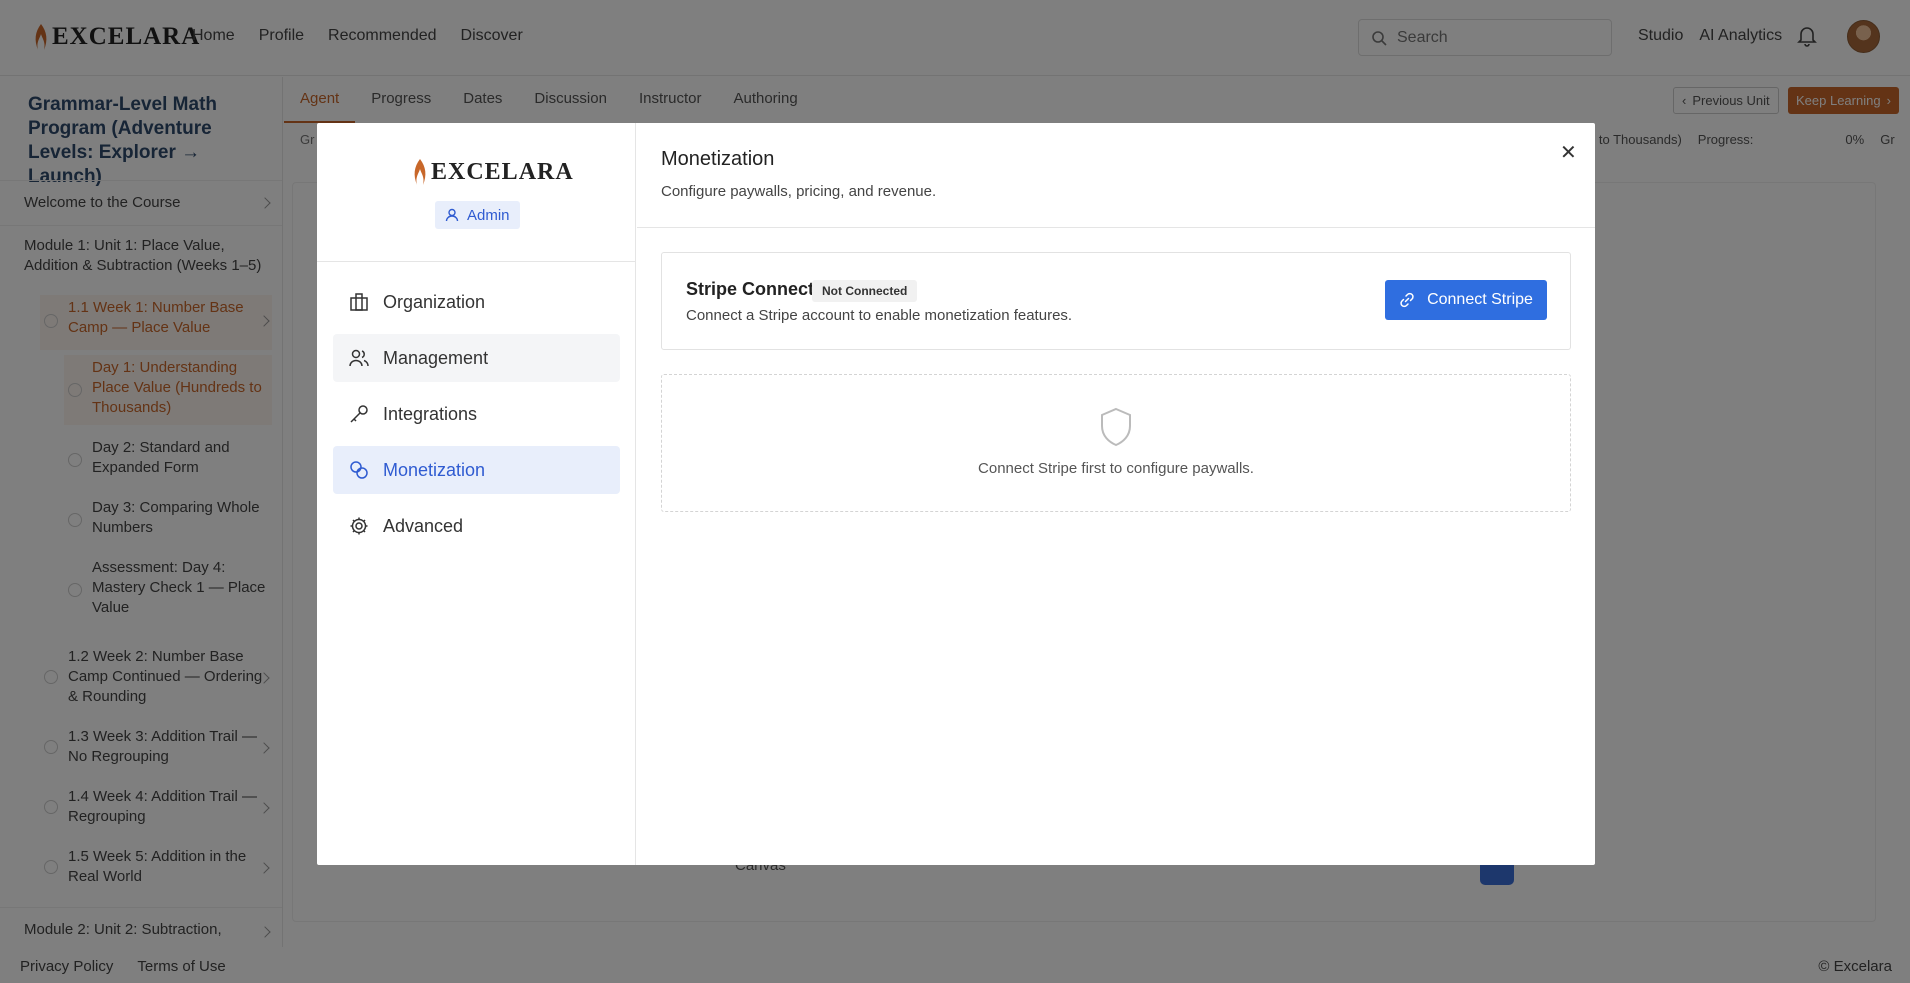 The image size is (1910, 983). What do you see at coordinates (1480, 299) in the screenshot?
I see `connect-stripe-label: Connect Stripe` at bounding box center [1480, 299].